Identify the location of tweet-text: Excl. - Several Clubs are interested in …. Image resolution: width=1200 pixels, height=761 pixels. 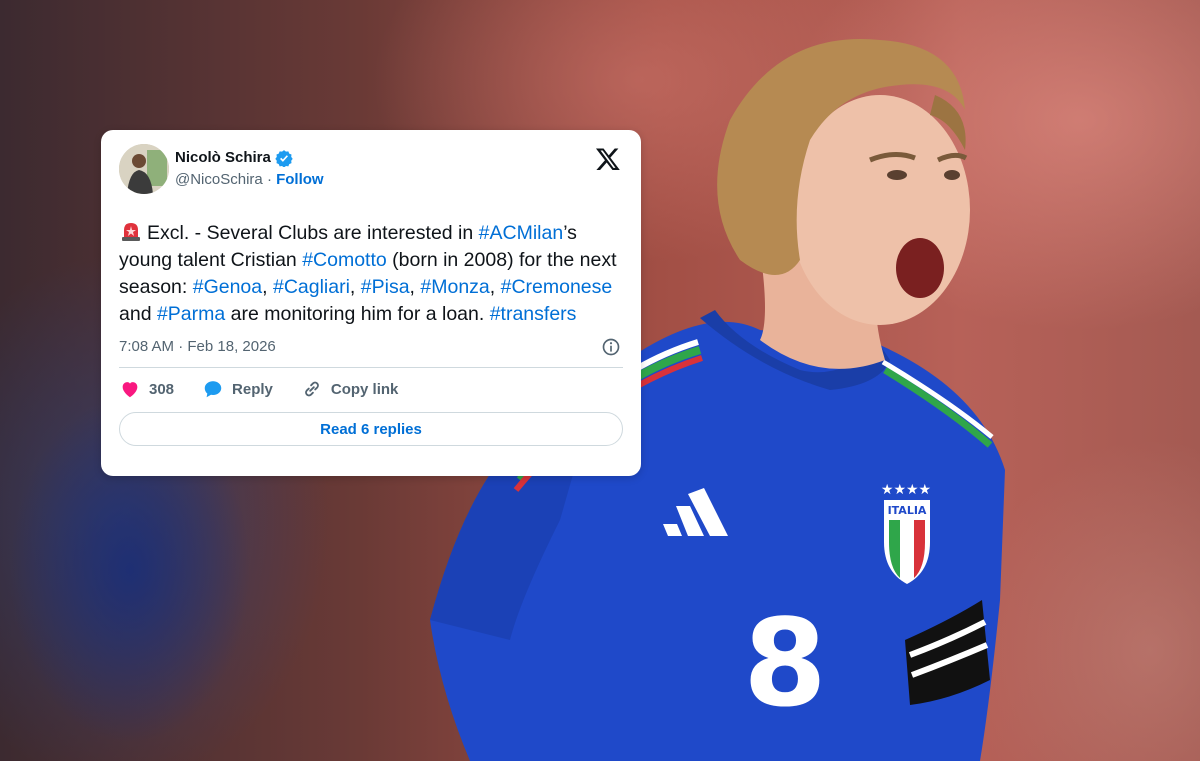
(369, 273).